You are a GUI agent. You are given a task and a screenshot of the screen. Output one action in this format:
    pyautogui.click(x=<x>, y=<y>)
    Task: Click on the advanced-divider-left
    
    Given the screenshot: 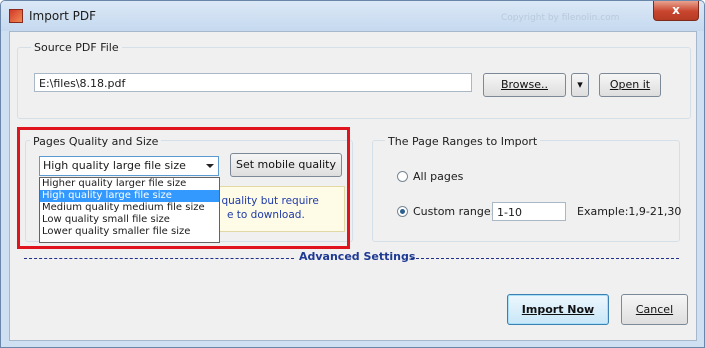 What is the action you would take?
    pyautogui.click(x=159, y=258)
    